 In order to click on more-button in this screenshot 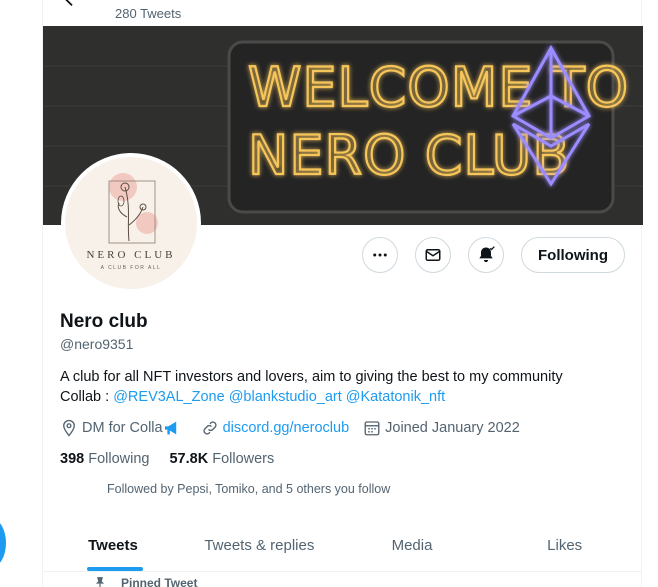, I will do `click(380, 255)`.